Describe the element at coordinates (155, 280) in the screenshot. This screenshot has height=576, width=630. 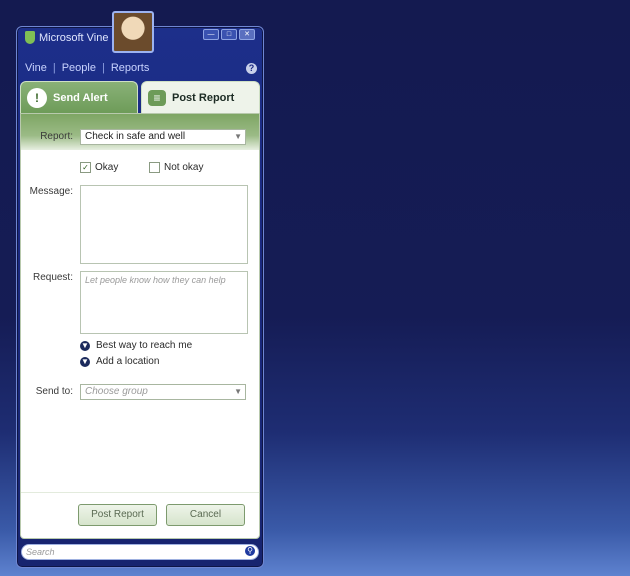
I see `request-placeholder: Let people know how they can help` at that location.